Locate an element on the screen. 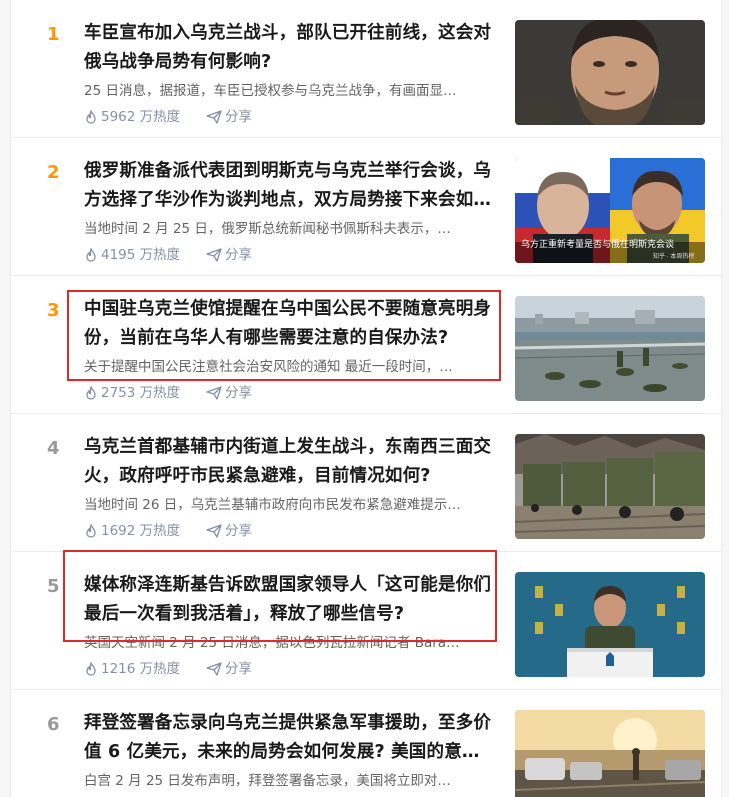 This screenshot has width=729, height=797. man-portrait-thumbnail is located at coordinates (610, 72).